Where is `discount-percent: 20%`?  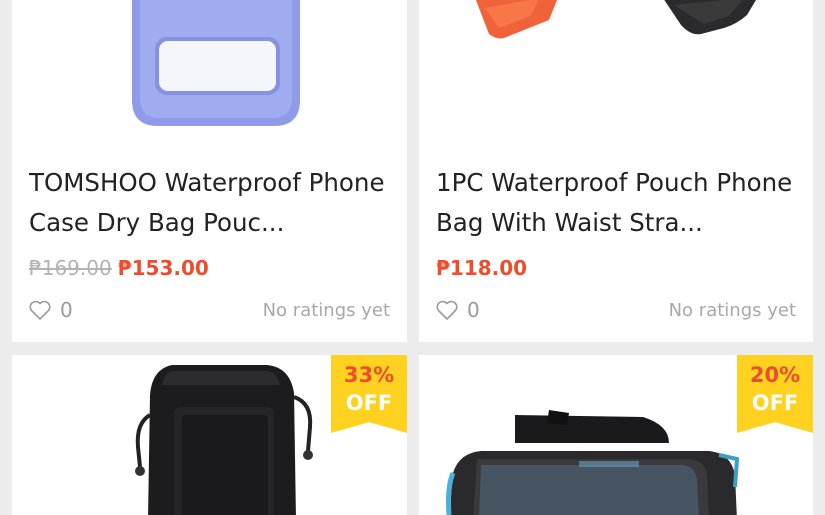 discount-percent: 20% is located at coordinates (775, 375).